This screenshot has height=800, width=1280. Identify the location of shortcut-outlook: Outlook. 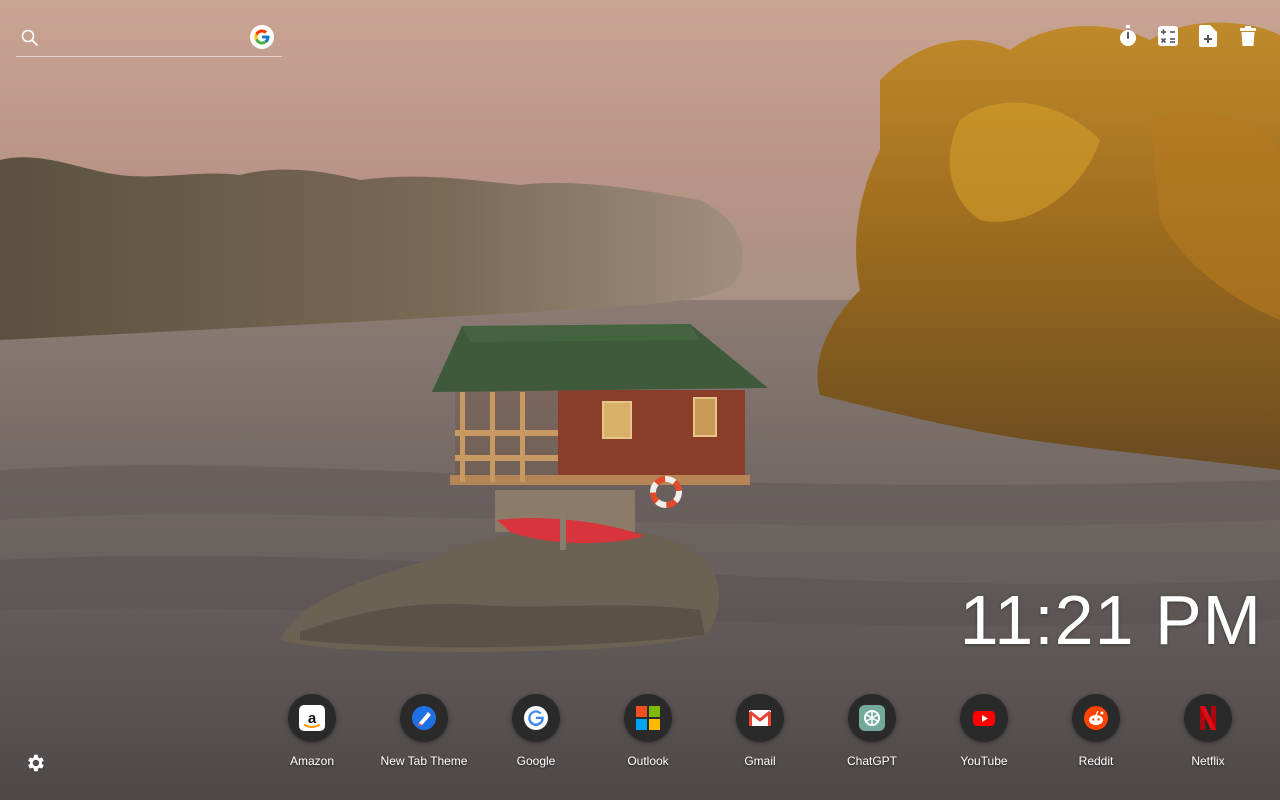
(648, 731).